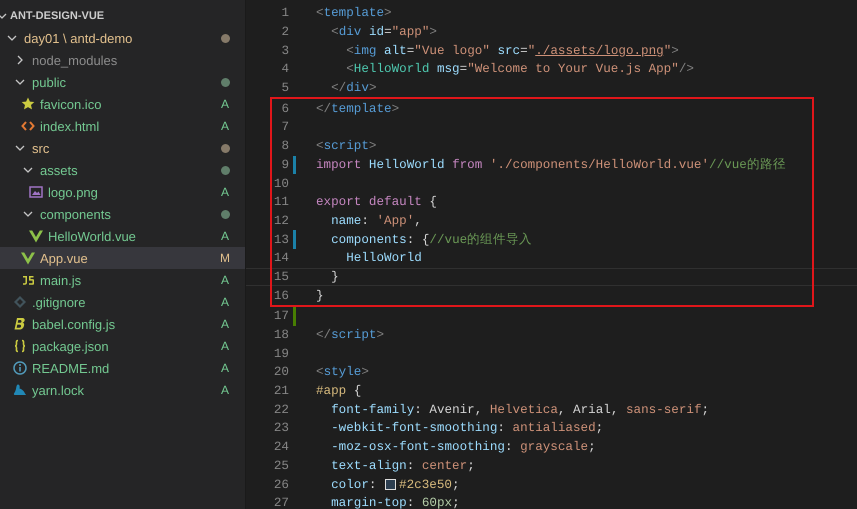  What do you see at coordinates (20, 302) in the screenshot?
I see `diamond-icon` at bounding box center [20, 302].